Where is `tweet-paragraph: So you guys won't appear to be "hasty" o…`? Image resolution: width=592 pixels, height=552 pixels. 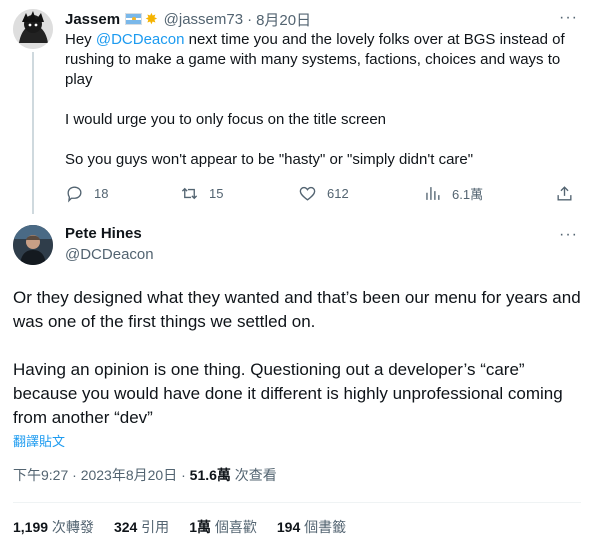 tweet-paragraph: So you guys won't appear to be "hasty" o… is located at coordinates (269, 159).